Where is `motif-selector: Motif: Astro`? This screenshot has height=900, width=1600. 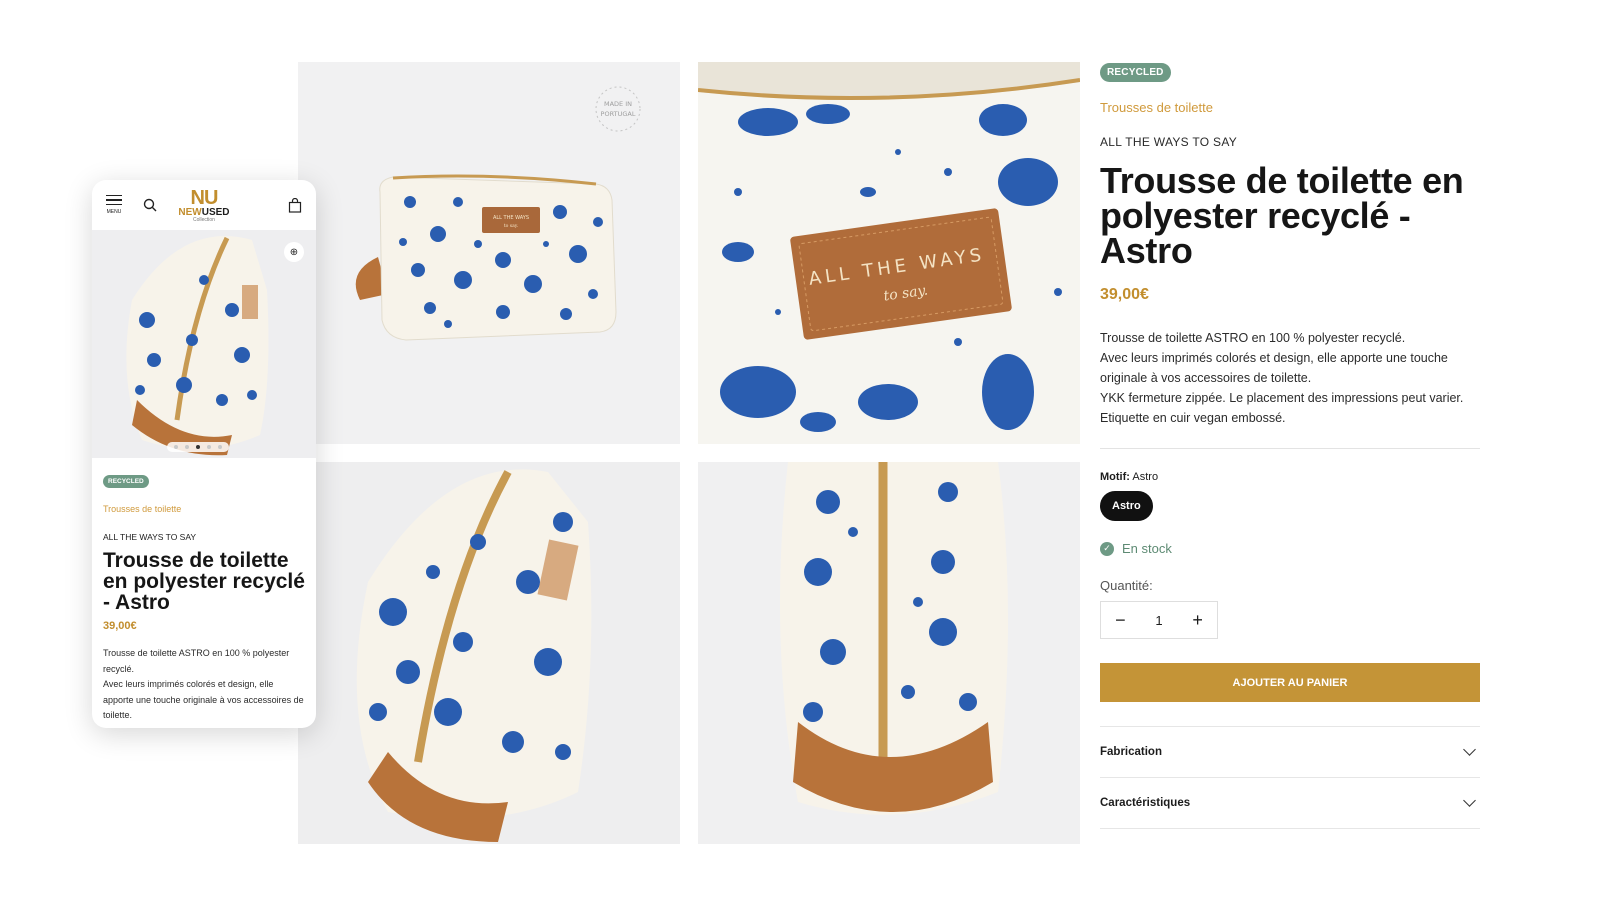 motif-selector: Motif: Astro is located at coordinates (1290, 477).